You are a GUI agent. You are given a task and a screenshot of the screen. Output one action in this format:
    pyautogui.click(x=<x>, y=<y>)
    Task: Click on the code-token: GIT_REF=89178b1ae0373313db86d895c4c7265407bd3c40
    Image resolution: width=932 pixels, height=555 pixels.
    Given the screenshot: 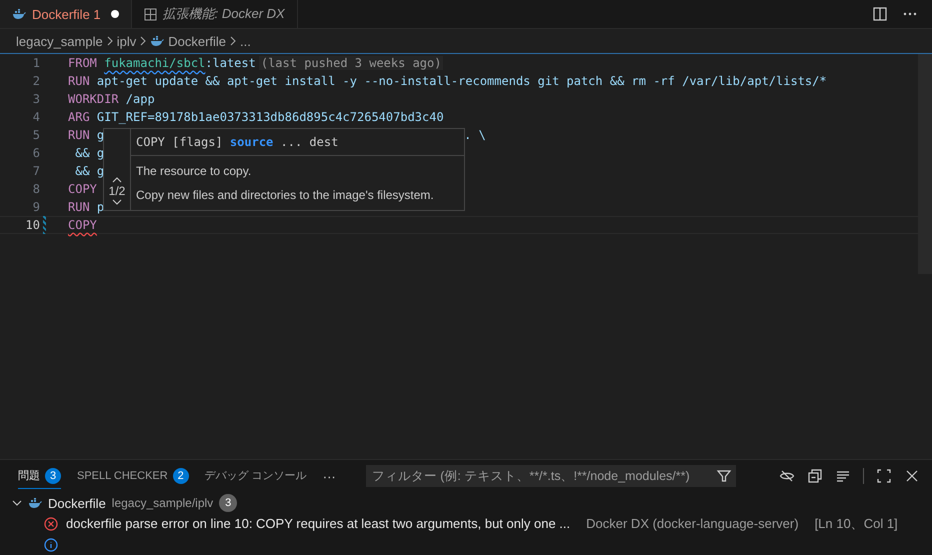 What is the action you would take?
    pyautogui.click(x=270, y=117)
    